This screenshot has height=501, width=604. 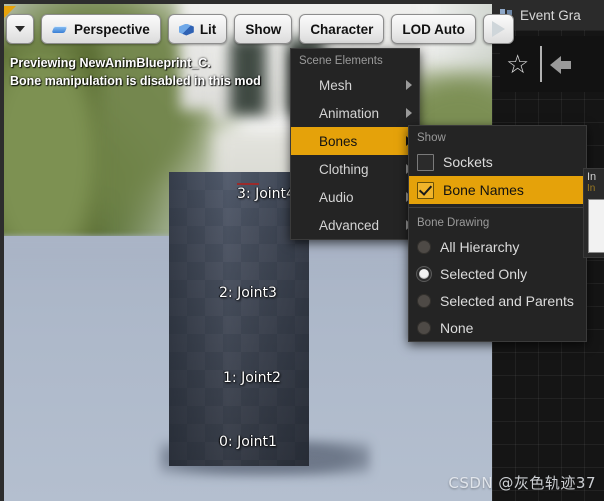 I want to click on checkbox-label: Bone Names, so click(x=483, y=190).